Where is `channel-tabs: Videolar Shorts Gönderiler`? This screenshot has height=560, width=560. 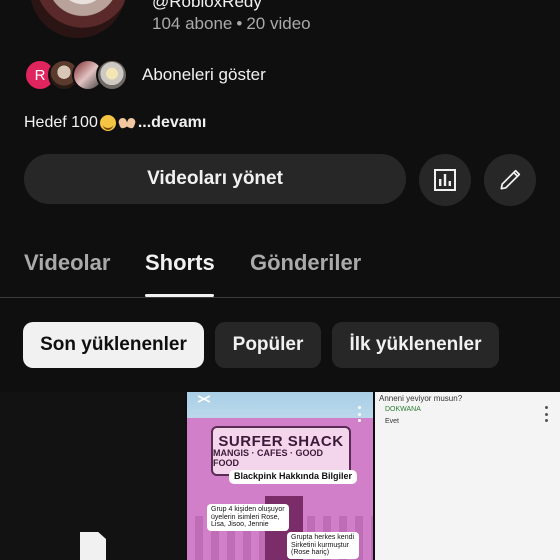 channel-tabs: Videolar Shorts Gönderiler is located at coordinates (280, 267).